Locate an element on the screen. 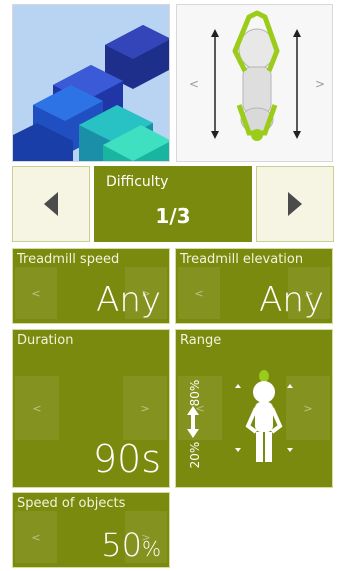 The width and height of the screenshot is (338, 571). treadmill-elevation-label: Treadmill elevation is located at coordinates (242, 259).